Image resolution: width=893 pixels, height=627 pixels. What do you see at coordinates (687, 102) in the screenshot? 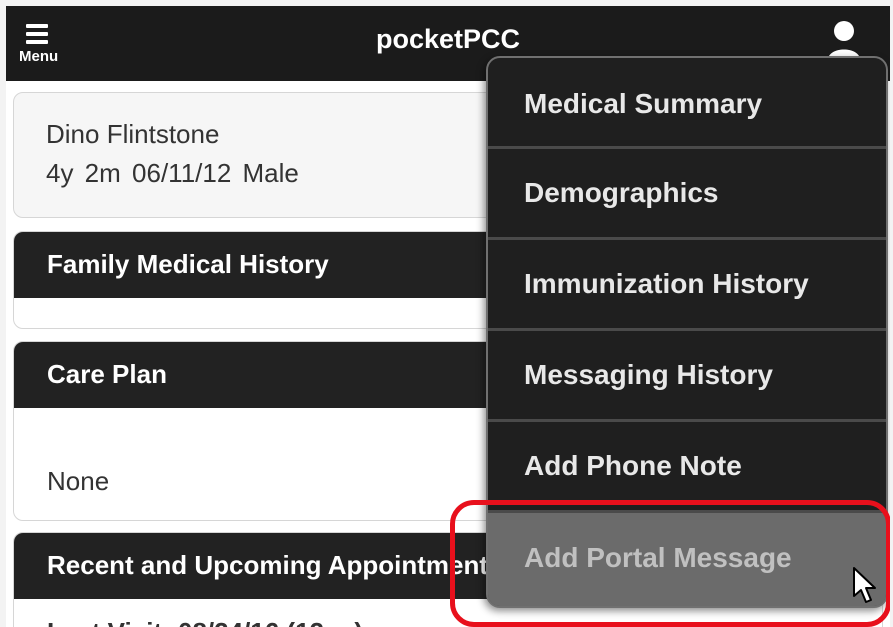
I see `menu-item-medical-summary: Medical Summary` at bounding box center [687, 102].